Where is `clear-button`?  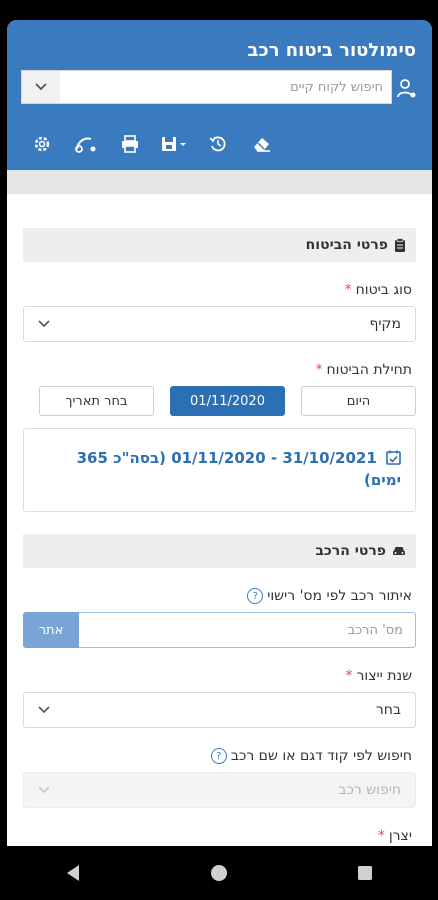 clear-button is located at coordinates (262, 144).